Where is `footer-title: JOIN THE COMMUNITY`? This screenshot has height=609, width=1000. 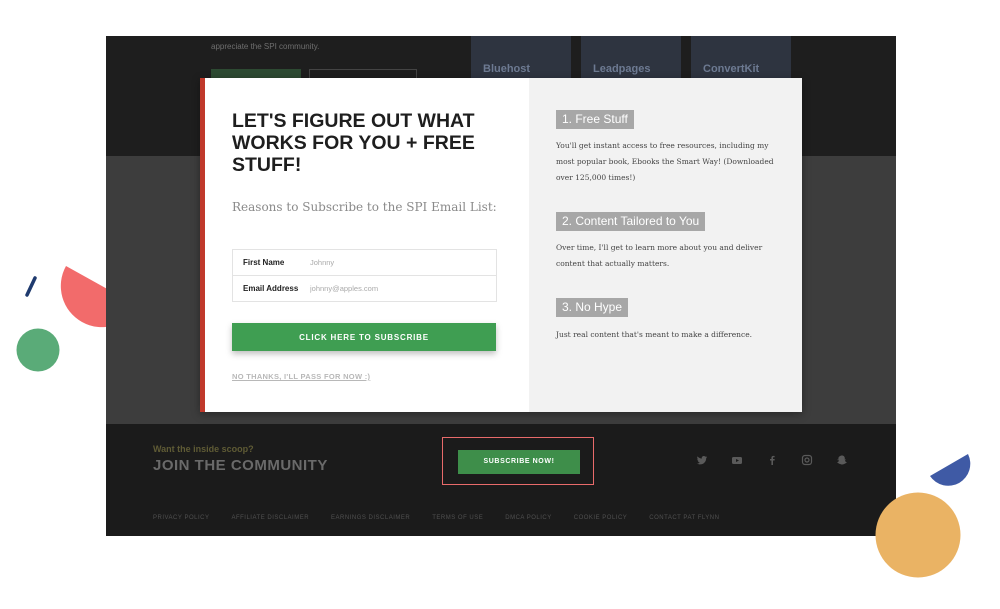 footer-title: JOIN THE COMMUNITY is located at coordinates (240, 465).